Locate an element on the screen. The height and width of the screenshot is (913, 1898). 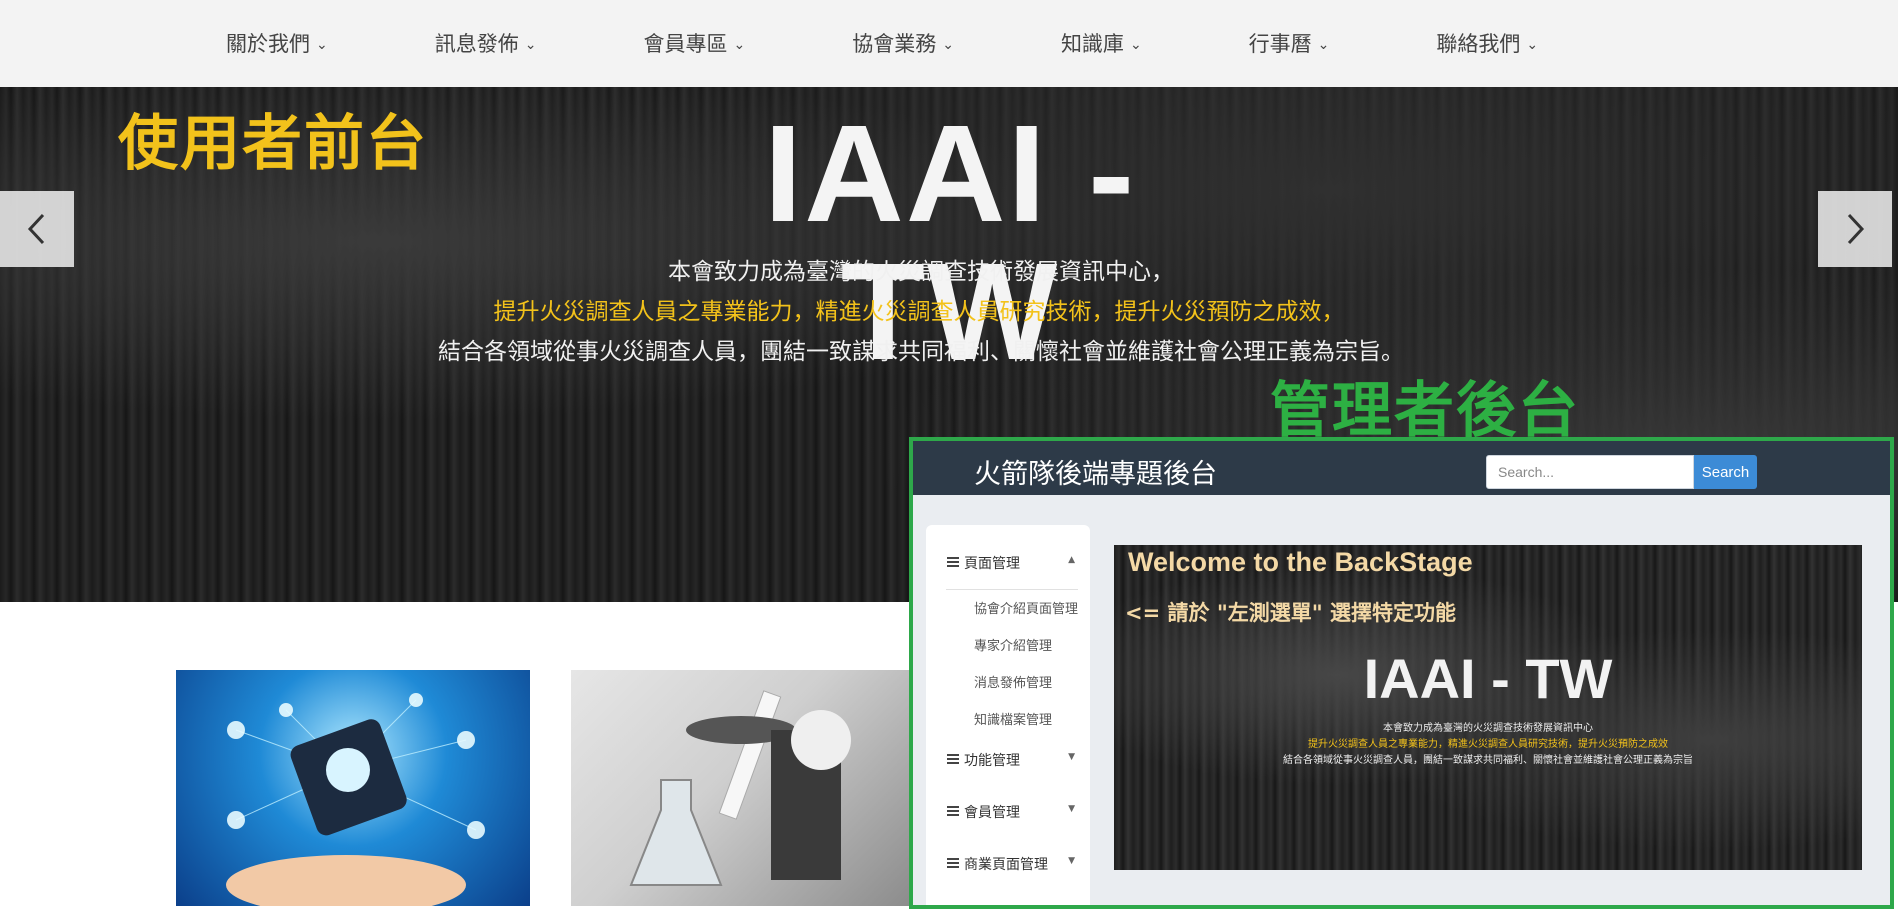
nav-item-knowledge: 知識庫 ⌄ is located at coordinates (1101, 43).